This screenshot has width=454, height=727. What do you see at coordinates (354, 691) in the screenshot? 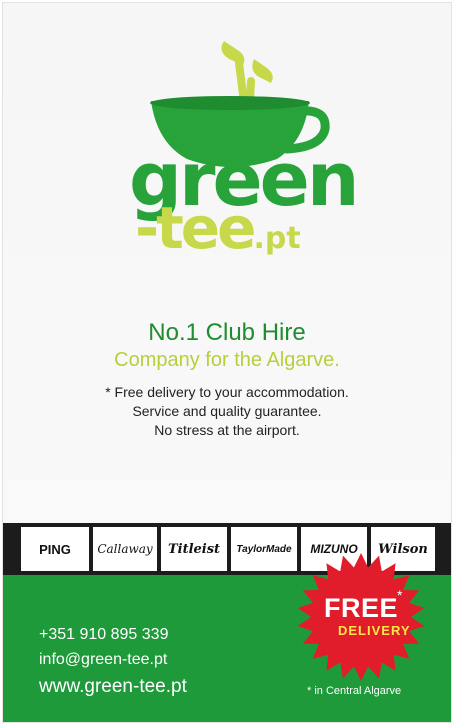
I see `badge-footnote: * in Central Algarve` at bounding box center [354, 691].